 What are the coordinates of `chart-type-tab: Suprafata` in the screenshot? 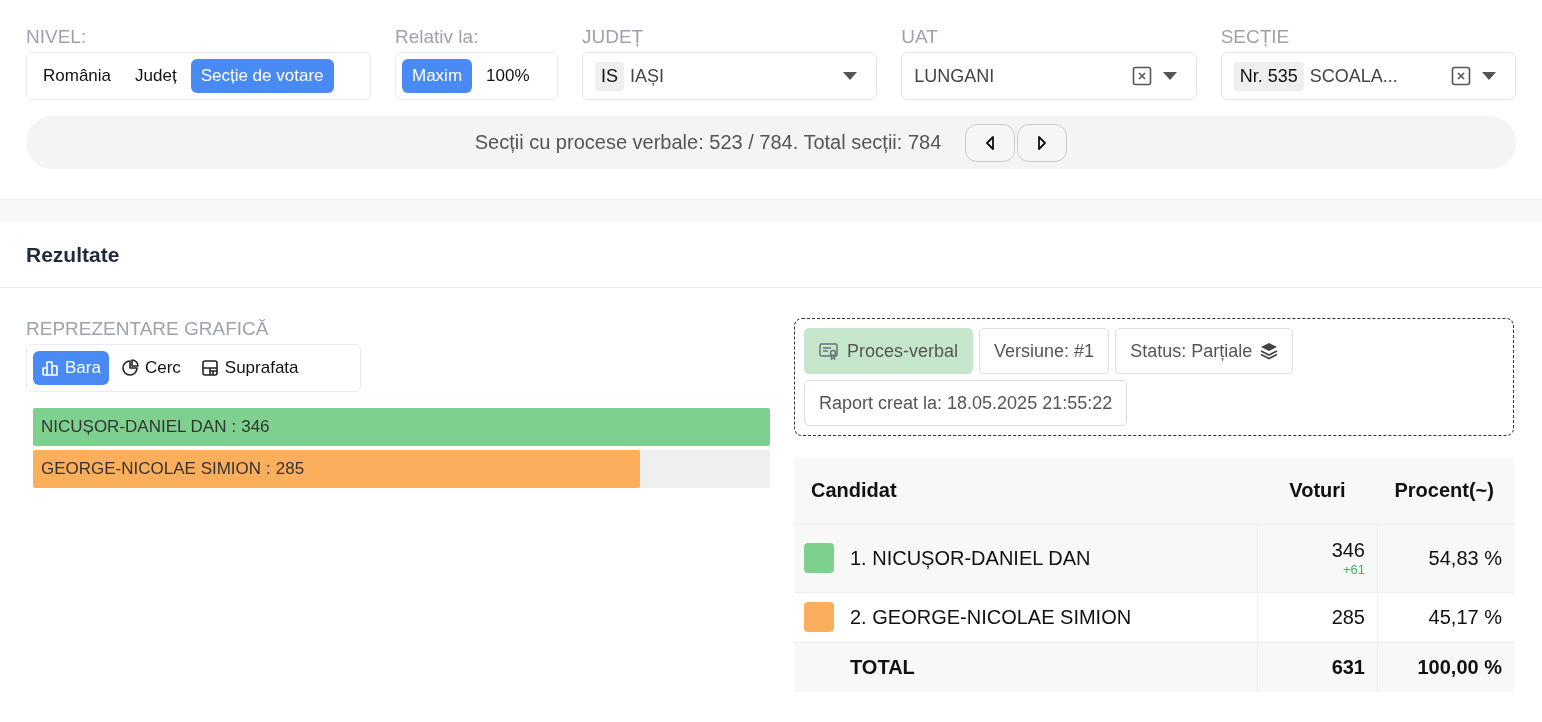 It's located at (249, 368).